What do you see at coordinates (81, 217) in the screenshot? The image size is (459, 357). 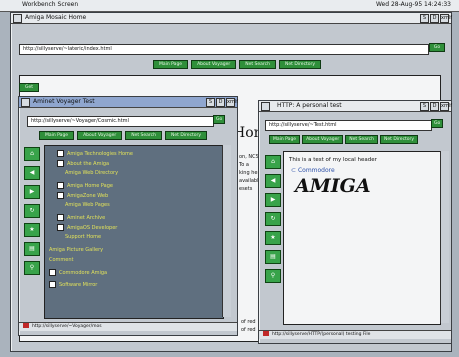 I see `list-item: Aminet Archive` at bounding box center [81, 217].